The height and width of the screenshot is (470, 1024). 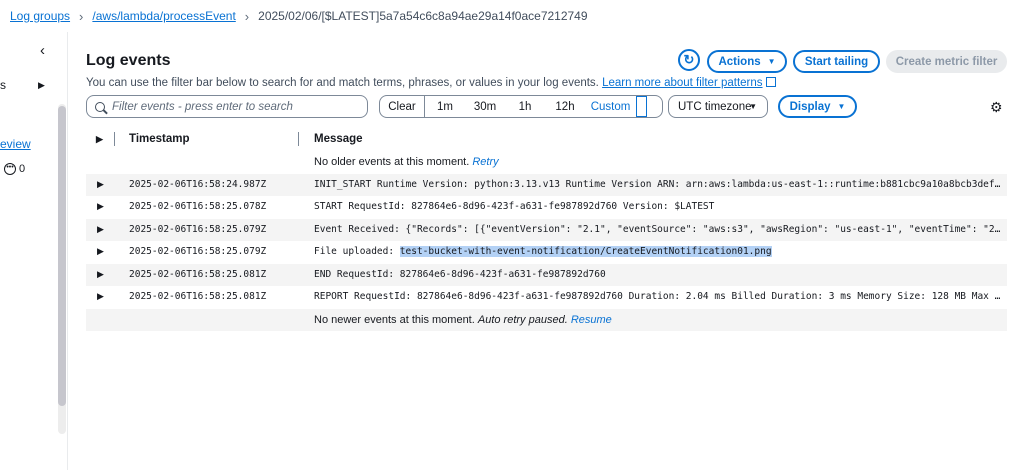 I want to click on expand-all-icon: ▶, so click(x=99, y=139).